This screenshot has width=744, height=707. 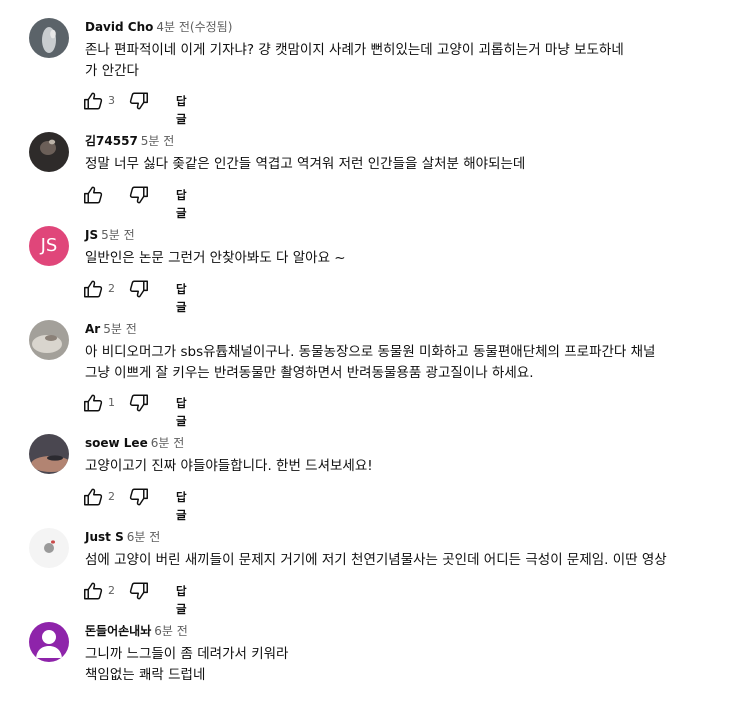 I want to click on comment-header: JS 5분 전, so click(x=110, y=235).